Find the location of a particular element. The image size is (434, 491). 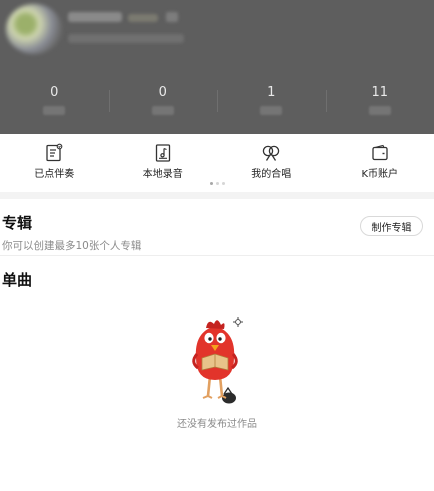

avatar is located at coordinates (34, 29).